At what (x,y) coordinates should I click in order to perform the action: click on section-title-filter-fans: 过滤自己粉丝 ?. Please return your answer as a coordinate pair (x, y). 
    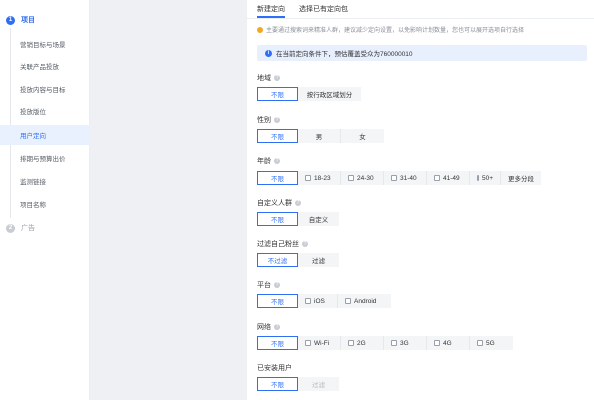
    Looking at the image, I should click on (282, 244).